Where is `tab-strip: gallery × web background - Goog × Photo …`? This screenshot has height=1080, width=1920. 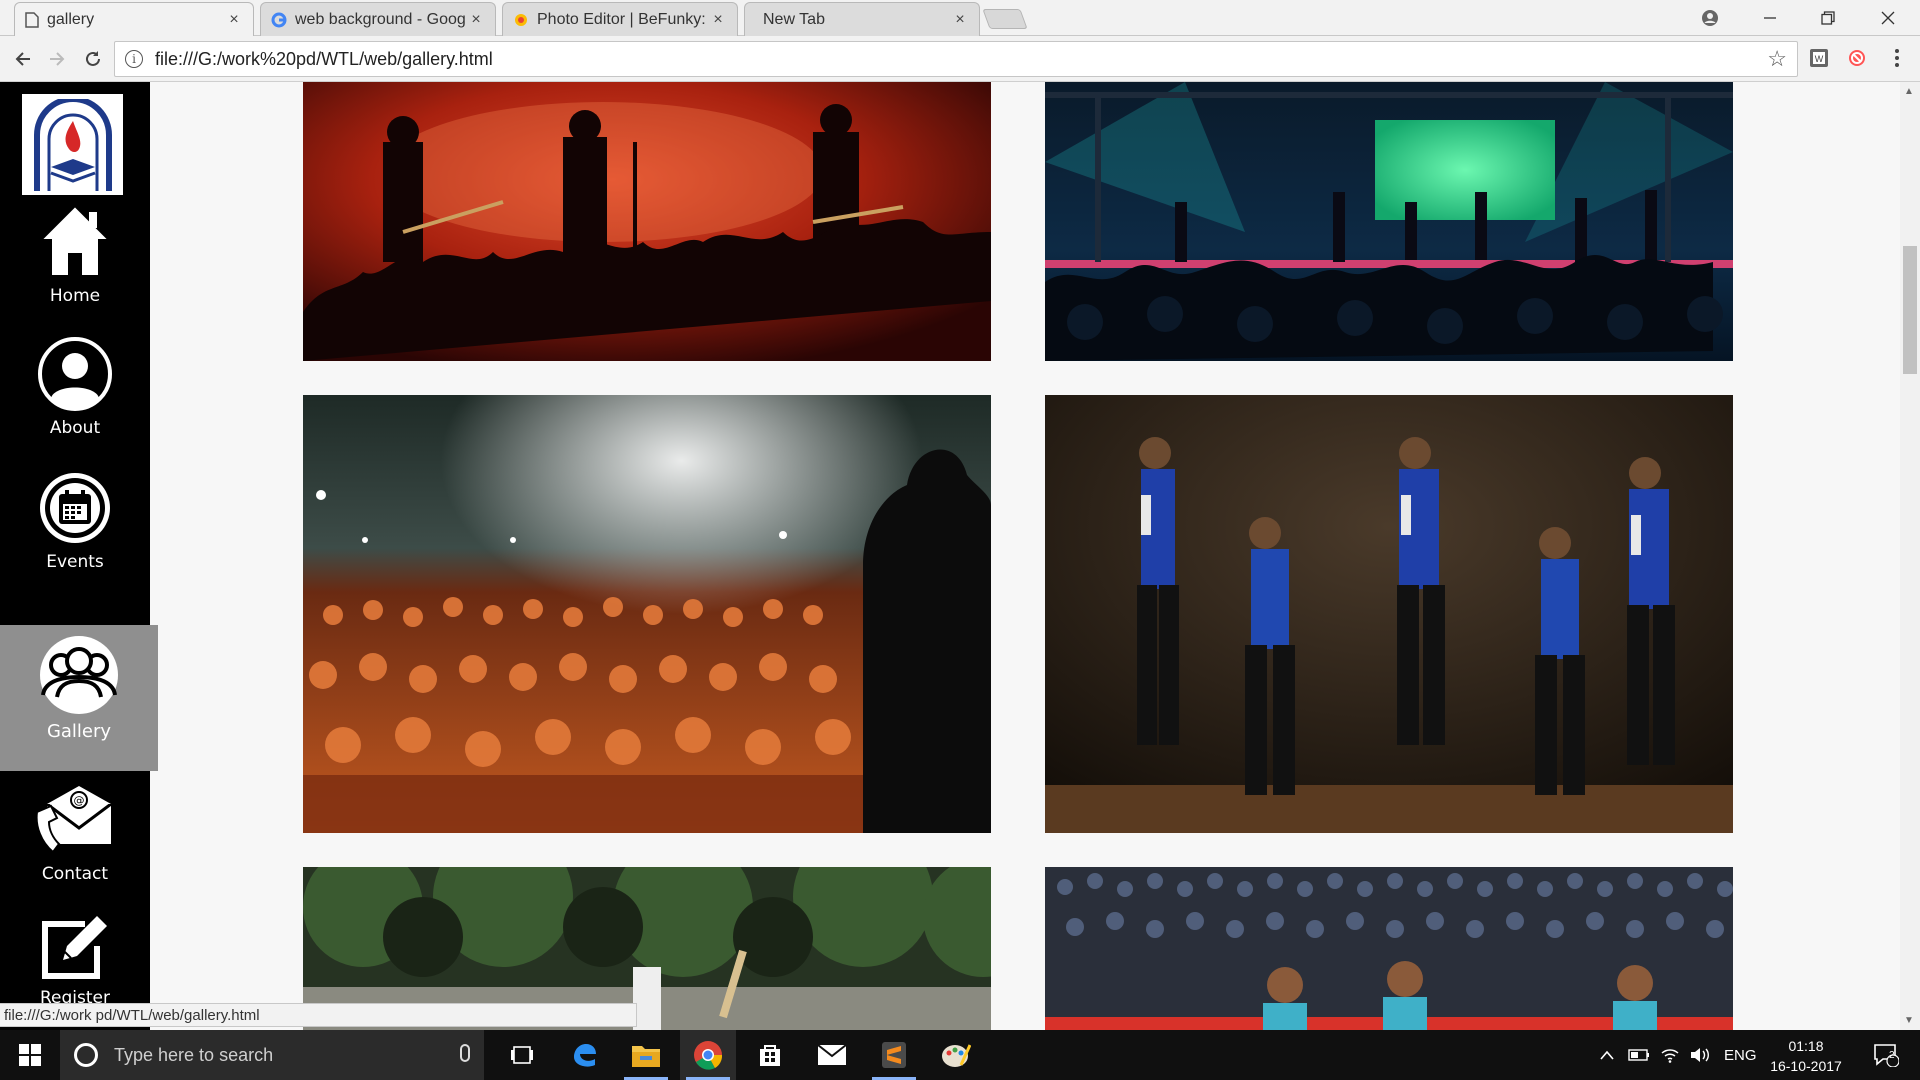
tab-strip: gallery × web background - Goog × Photo … is located at coordinates (960, 18).